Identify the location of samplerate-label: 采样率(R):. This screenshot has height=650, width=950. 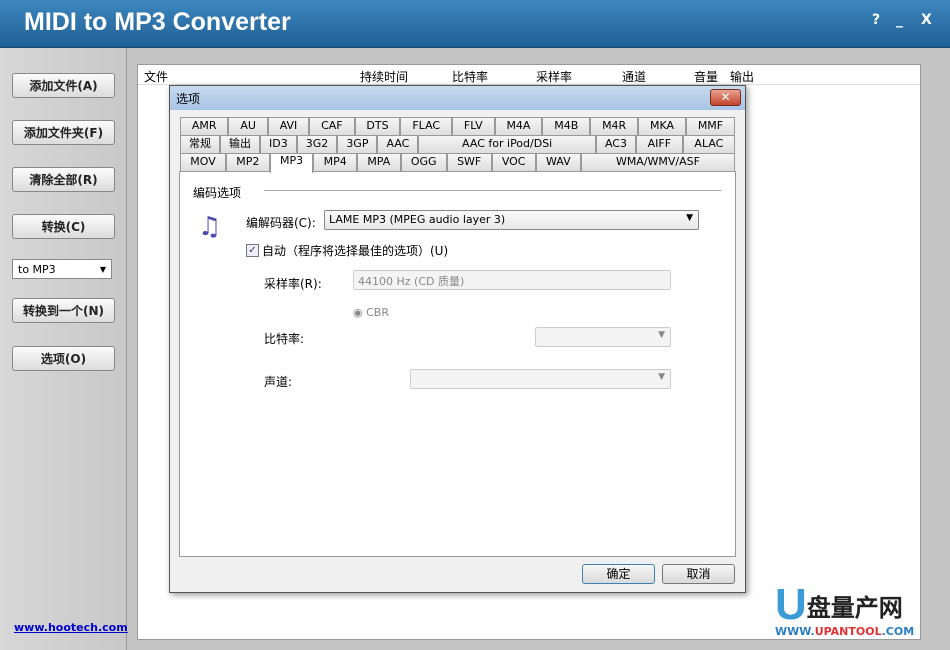
(293, 284).